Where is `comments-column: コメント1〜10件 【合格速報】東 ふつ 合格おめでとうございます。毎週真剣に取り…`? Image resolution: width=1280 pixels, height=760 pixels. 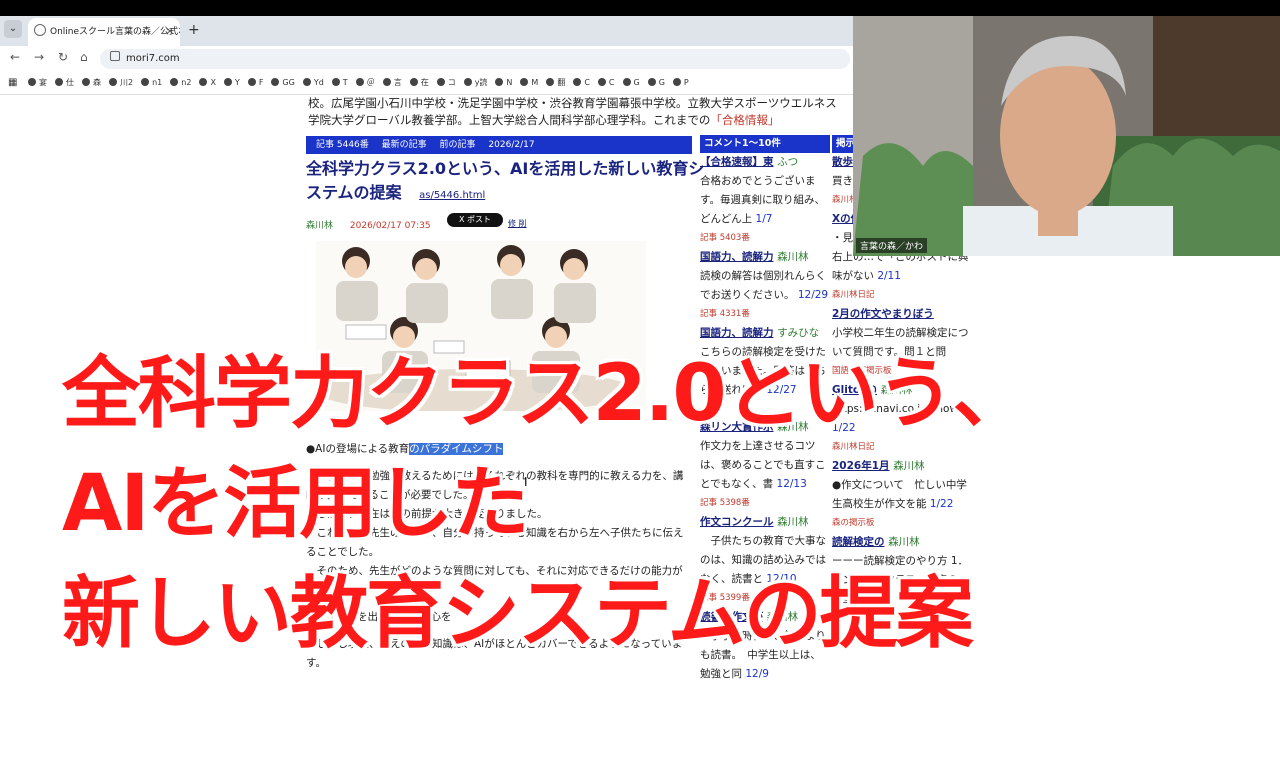 comments-column: コメント1〜10件 【合格速報】東 ふつ 合格おめでとうございます。毎週真剣に取り… is located at coordinates (765, 447).